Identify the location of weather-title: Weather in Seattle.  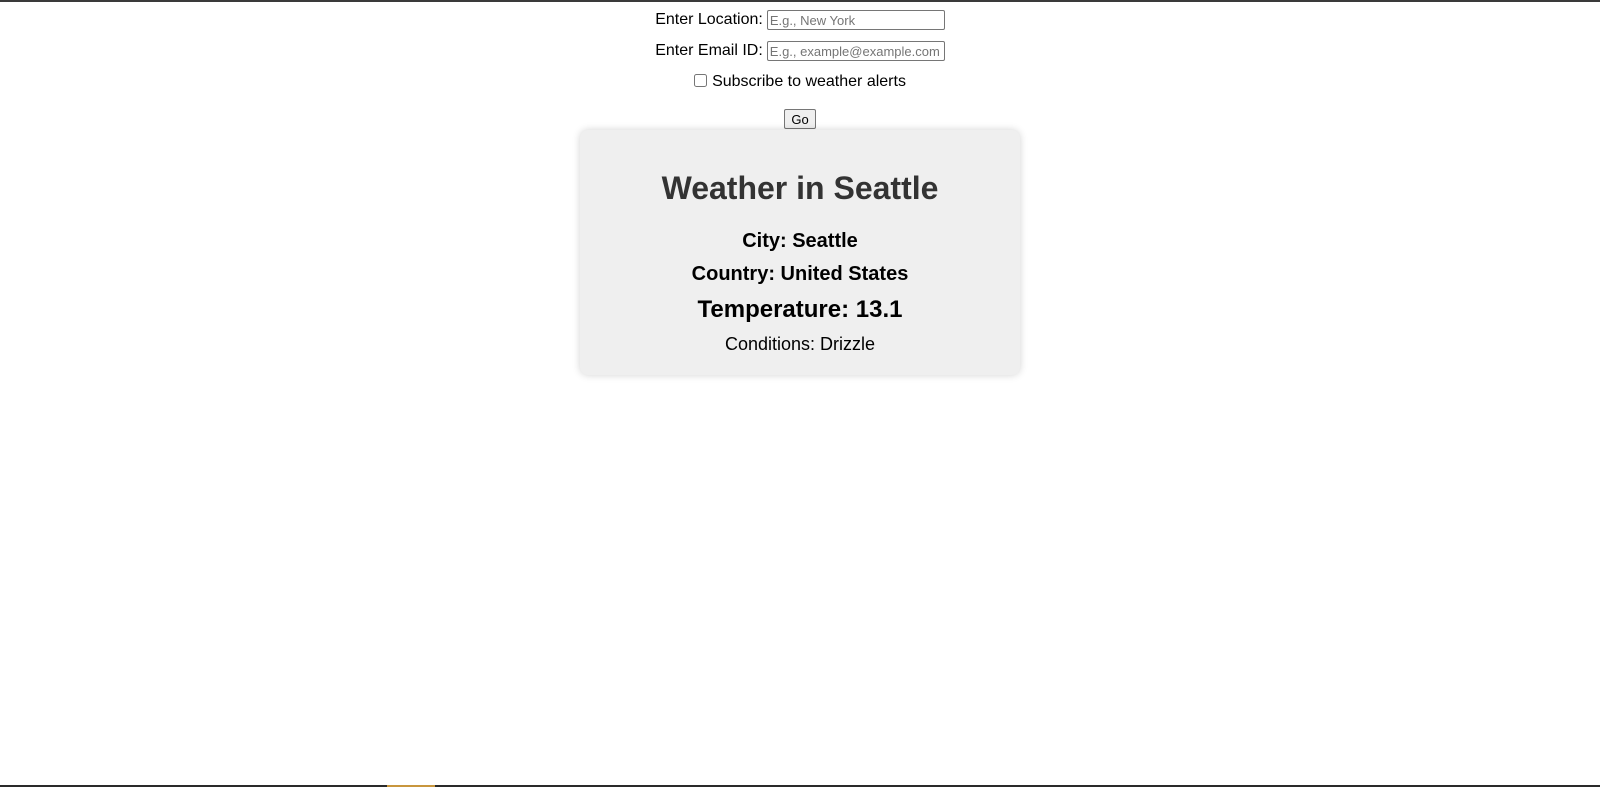
(800, 188).